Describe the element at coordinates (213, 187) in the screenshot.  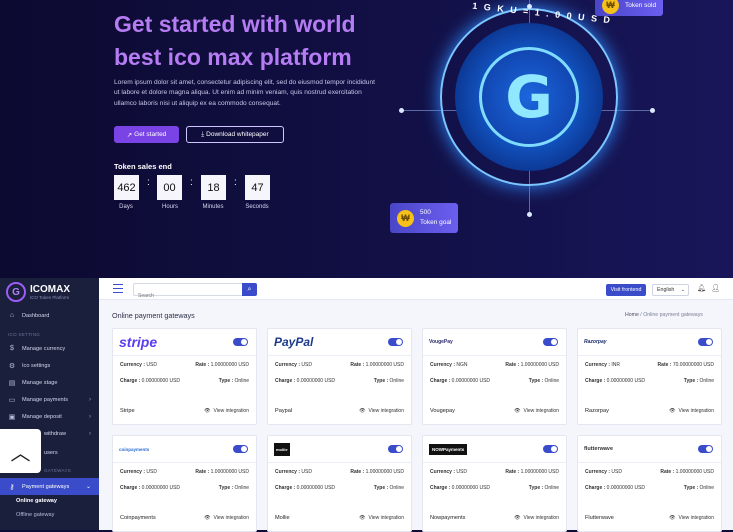
I see `countdown-minutes-value: 18` at that location.